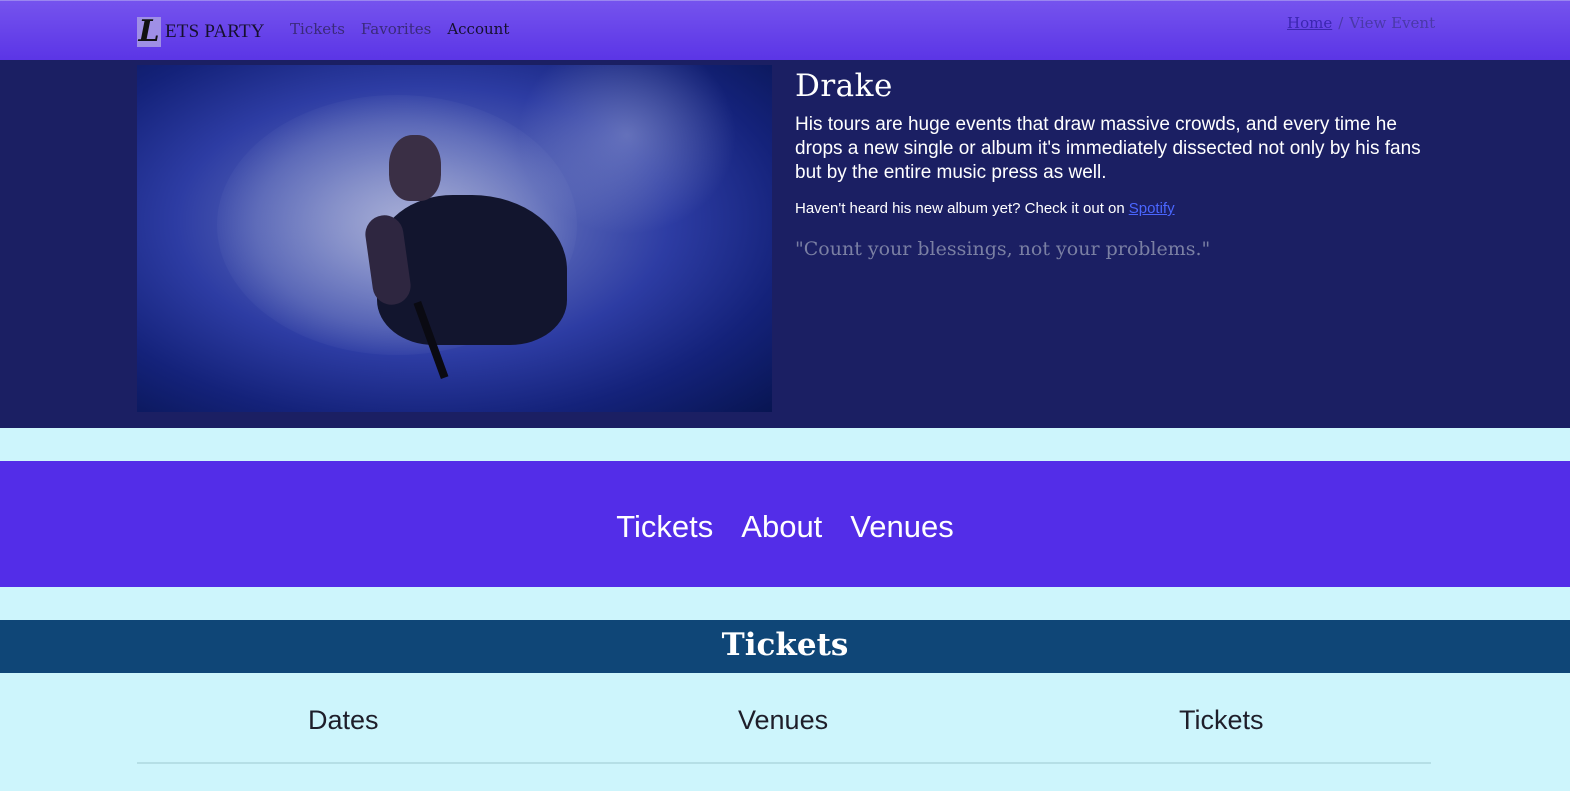 This screenshot has height=791, width=1570. Describe the element at coordinates (1309, 23) in the screenshot. I see `breadcrumb-home-link: Home` at that location.